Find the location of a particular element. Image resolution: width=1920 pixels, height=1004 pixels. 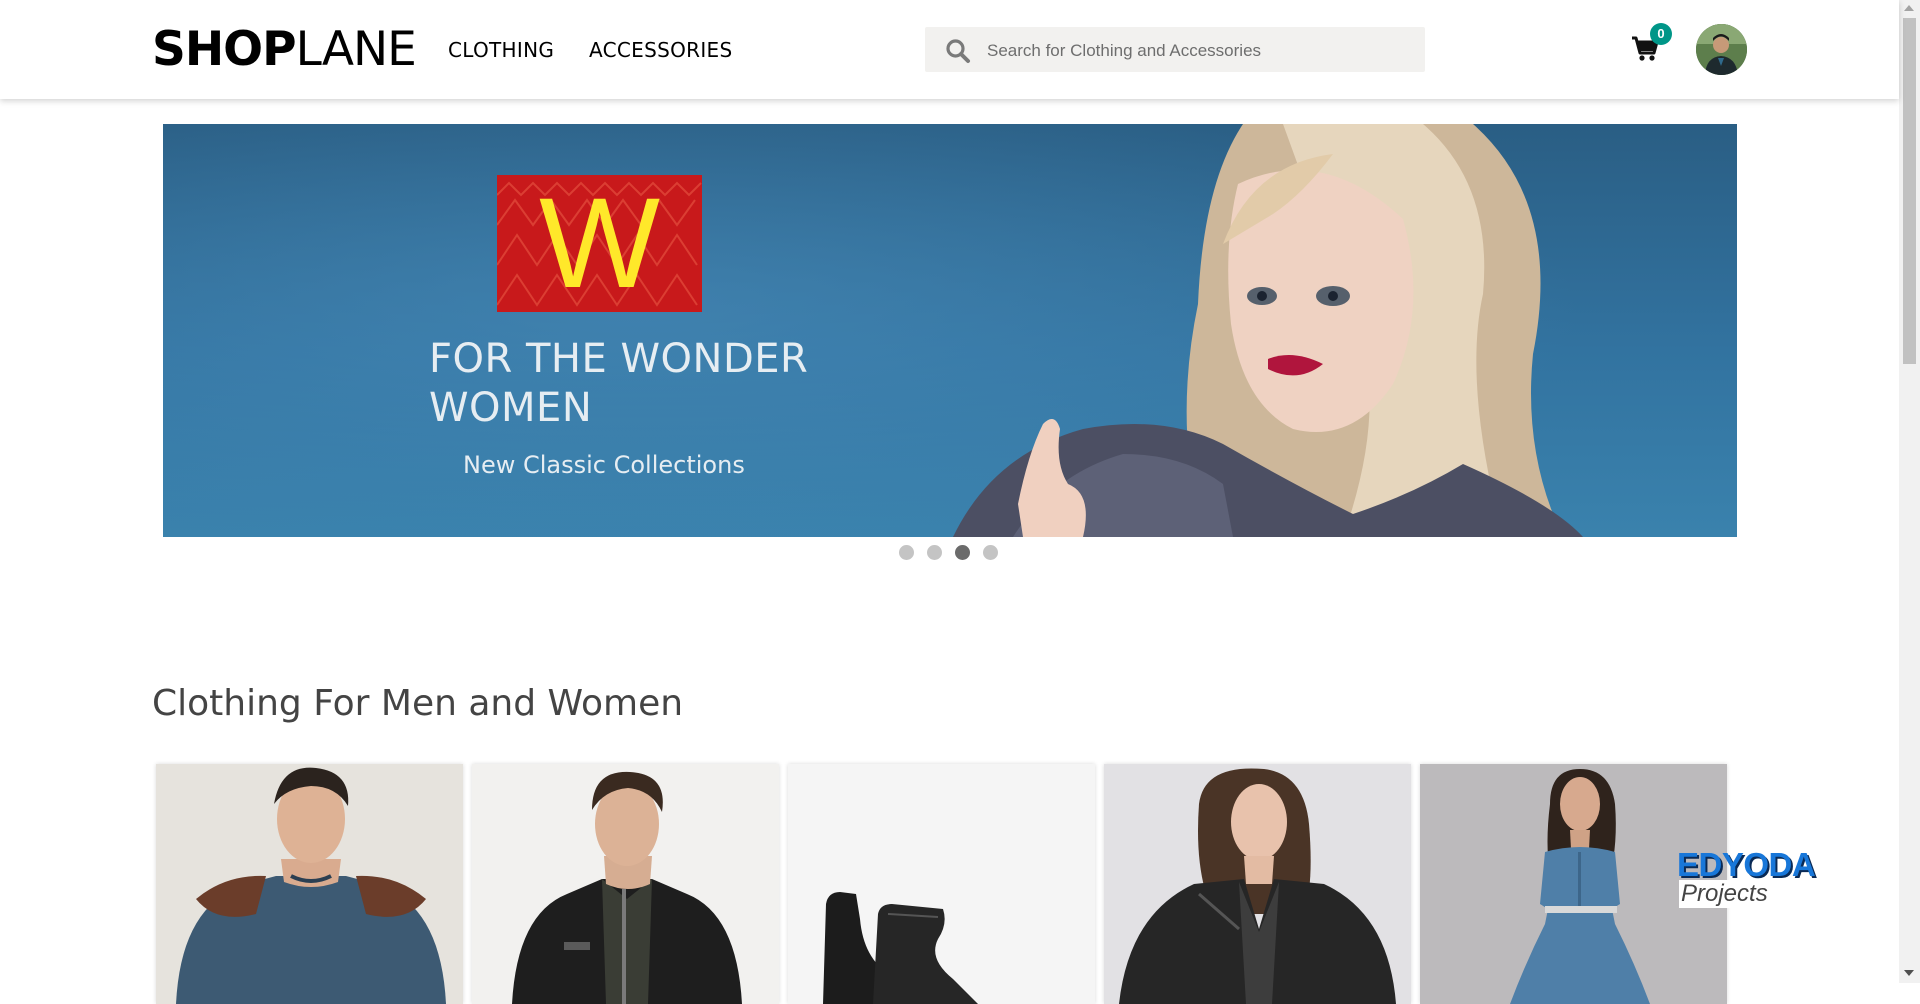

brand-w-logo: W is located at coordinates (599, 243).